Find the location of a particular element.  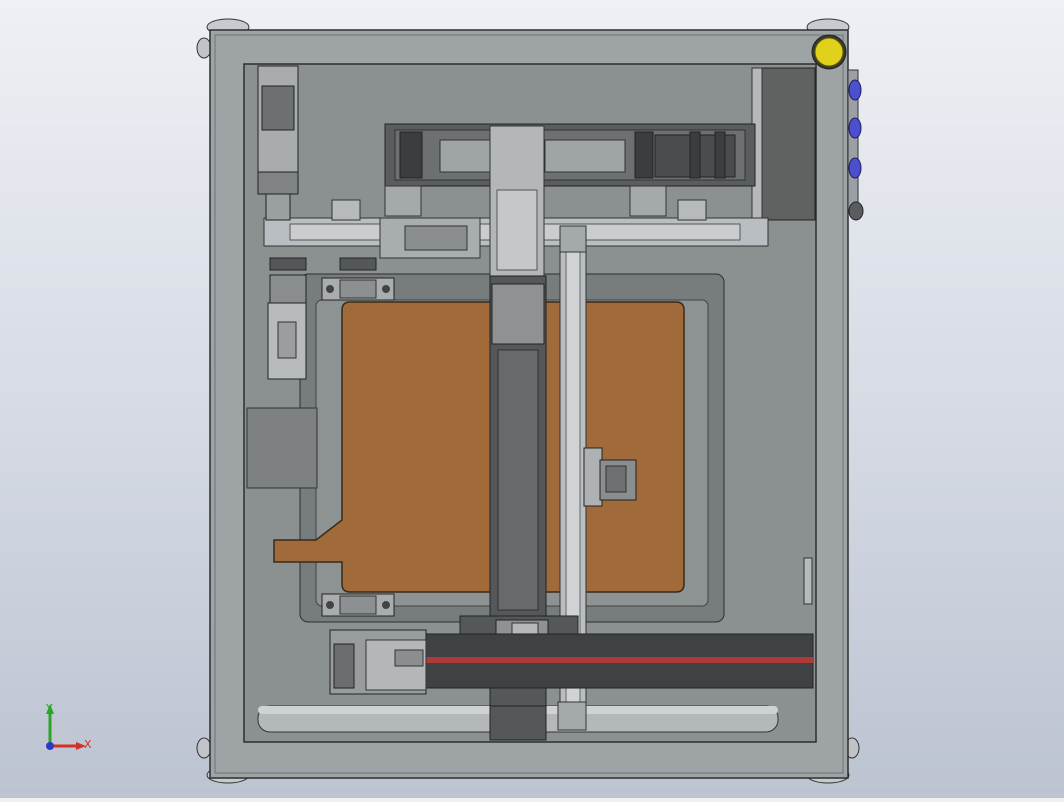

door-handle is located at coordinates (808, 581).